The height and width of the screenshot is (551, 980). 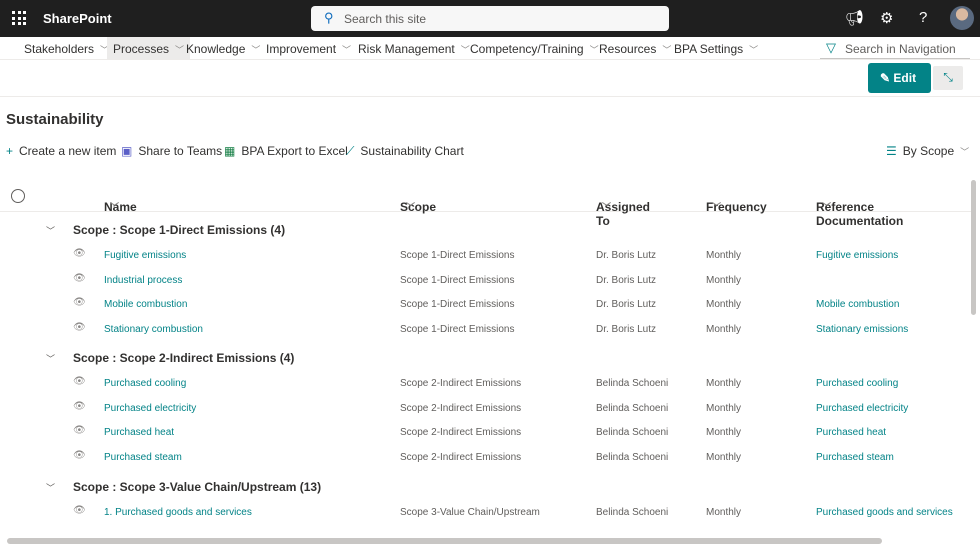 What do you see at coordinates (857, 255) in the screenshot?
I see `reference-doc-link: Fugitive emissions` at bounding box center [857, 255].